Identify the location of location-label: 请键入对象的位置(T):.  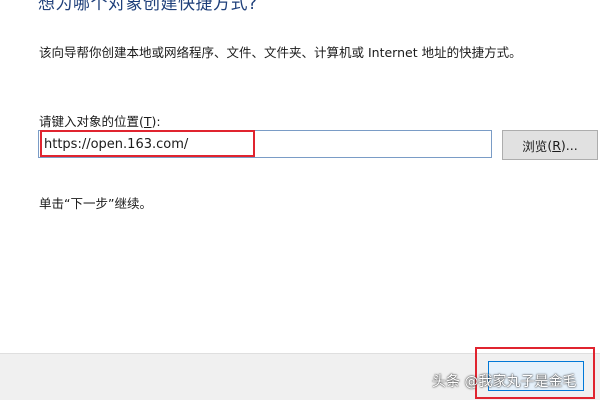
(100, 120).